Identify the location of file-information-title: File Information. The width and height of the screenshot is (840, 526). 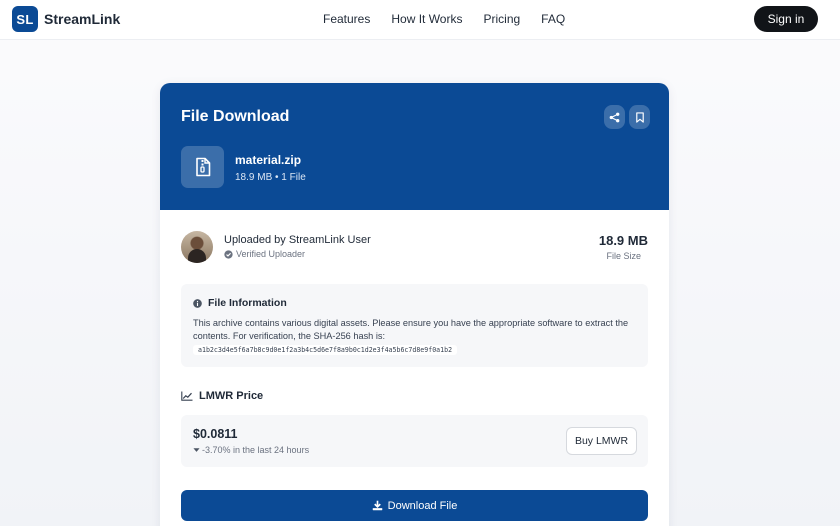
(247, 303).